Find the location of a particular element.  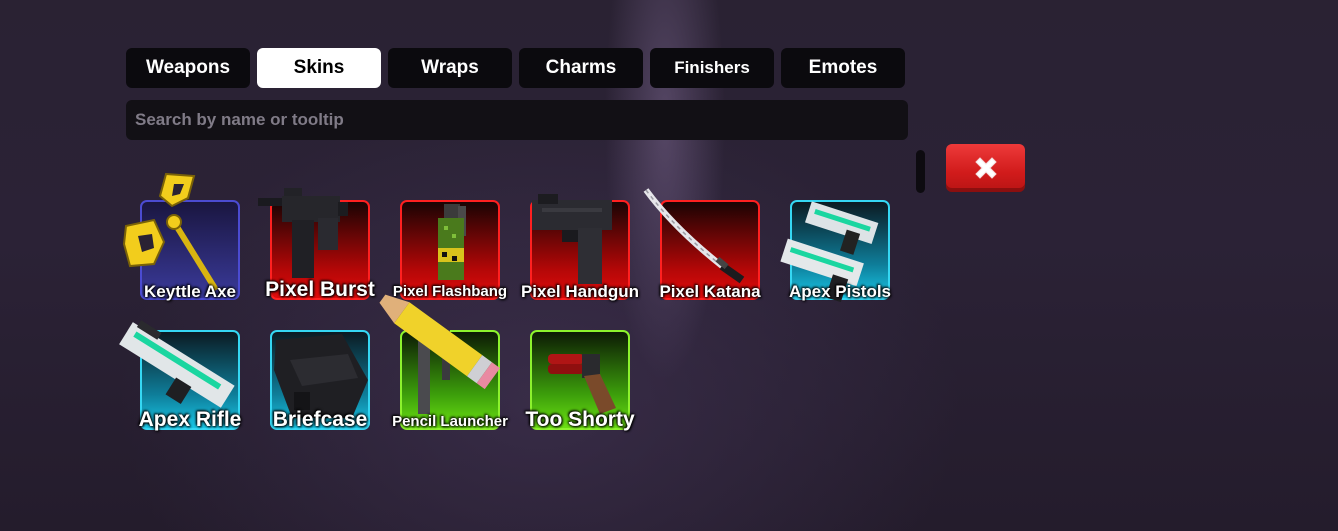

skin-card-apex-rifle: Apex Rifle is located at coordinates (180, 375).